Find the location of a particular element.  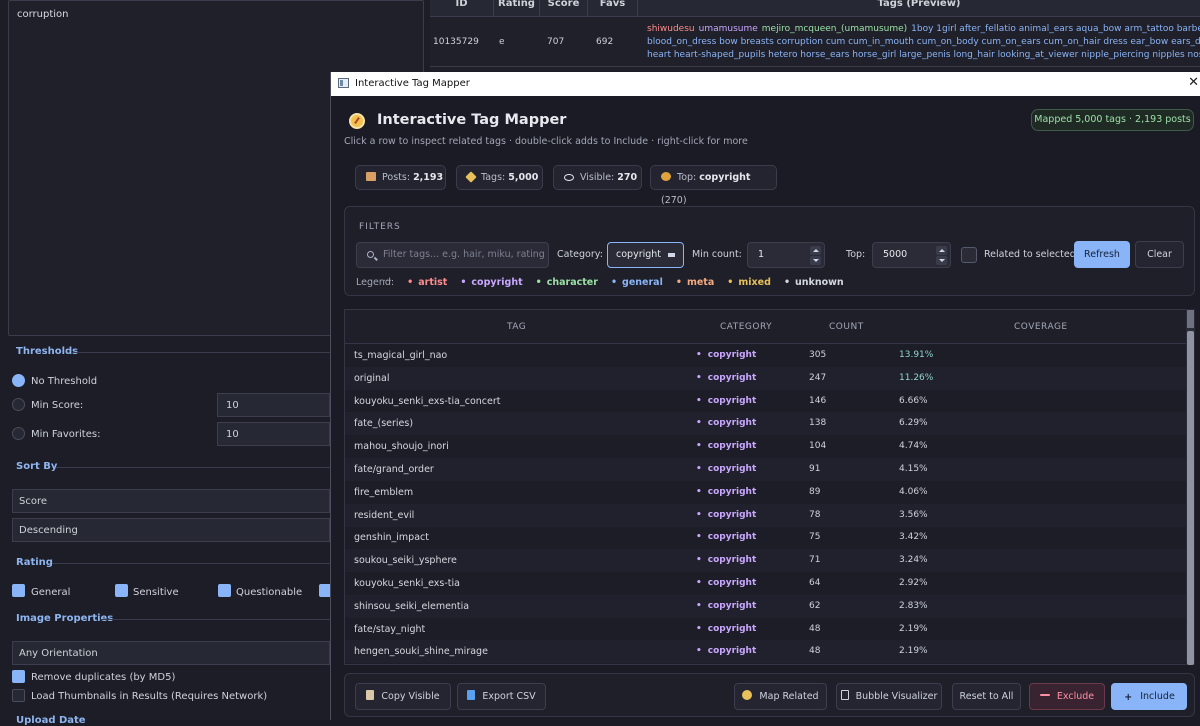

copy-visible-button: Copy Visible is located at coordinates (403, 696).